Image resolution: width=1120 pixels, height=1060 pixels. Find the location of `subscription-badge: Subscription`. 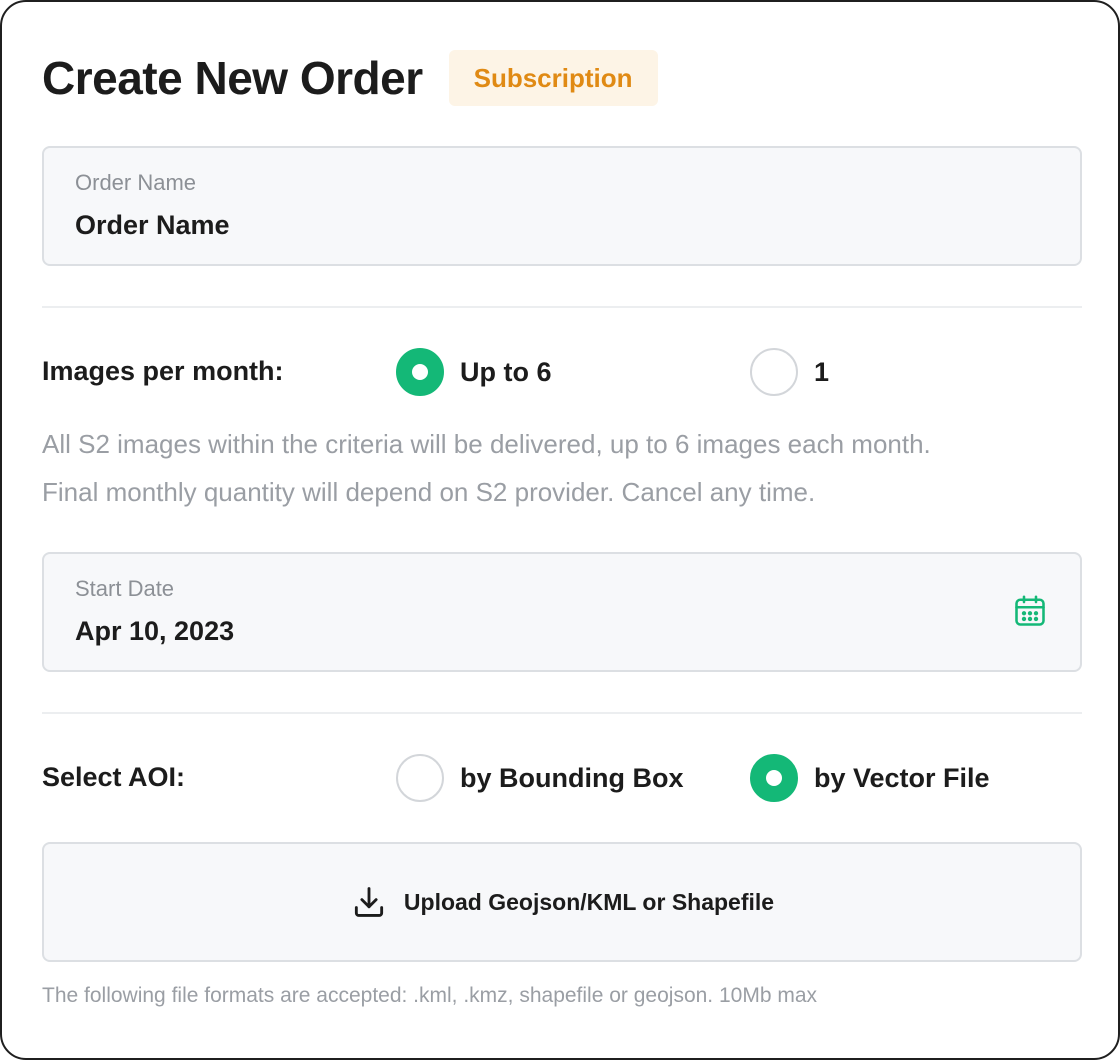

subscription-badge: Subscription is located at coordinates (553, 78).